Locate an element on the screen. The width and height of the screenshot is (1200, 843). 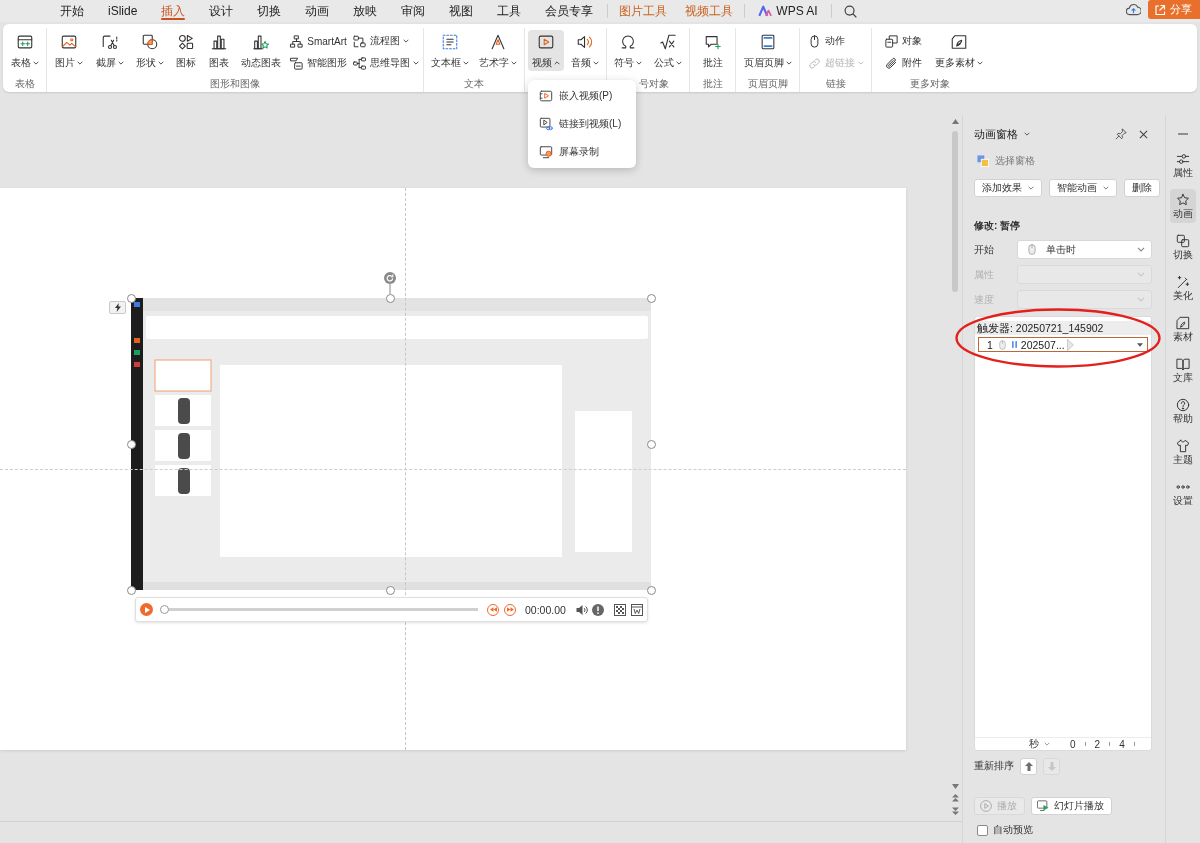
menu-tab: 视图 is located at coordinates (461, 11).